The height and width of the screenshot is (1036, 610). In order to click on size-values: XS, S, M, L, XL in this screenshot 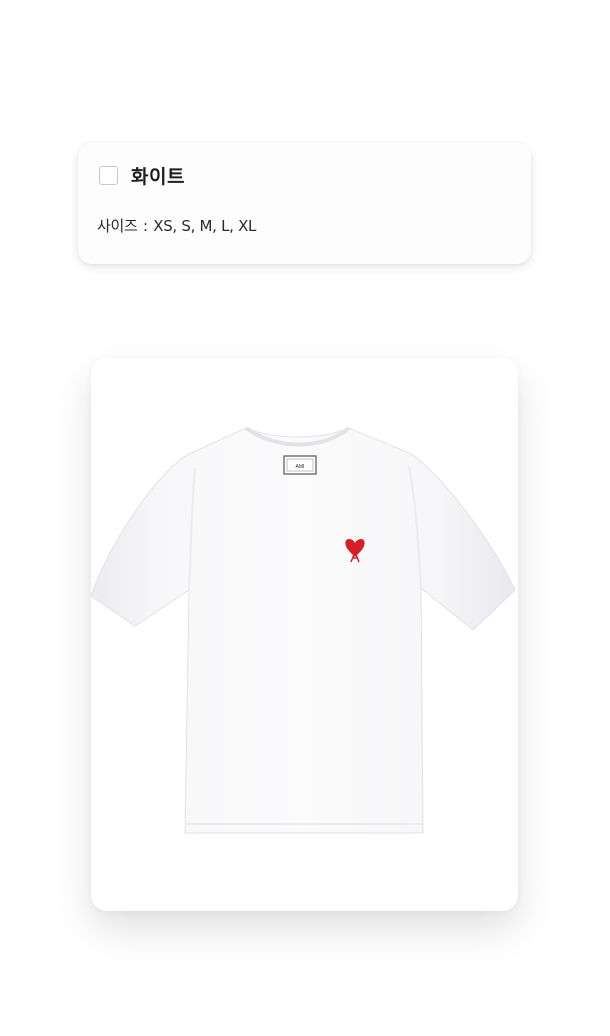, I will do `click(205, 226)`.